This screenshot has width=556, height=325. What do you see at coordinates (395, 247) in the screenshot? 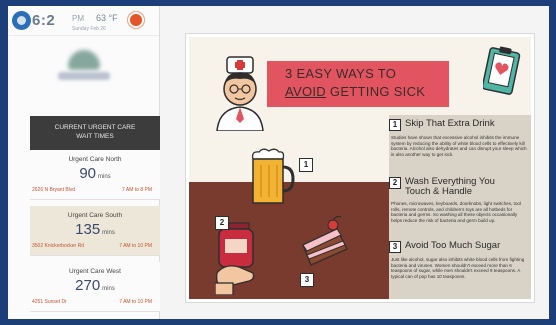
I see `tip-number: 3` at bounding box center [395, 247].